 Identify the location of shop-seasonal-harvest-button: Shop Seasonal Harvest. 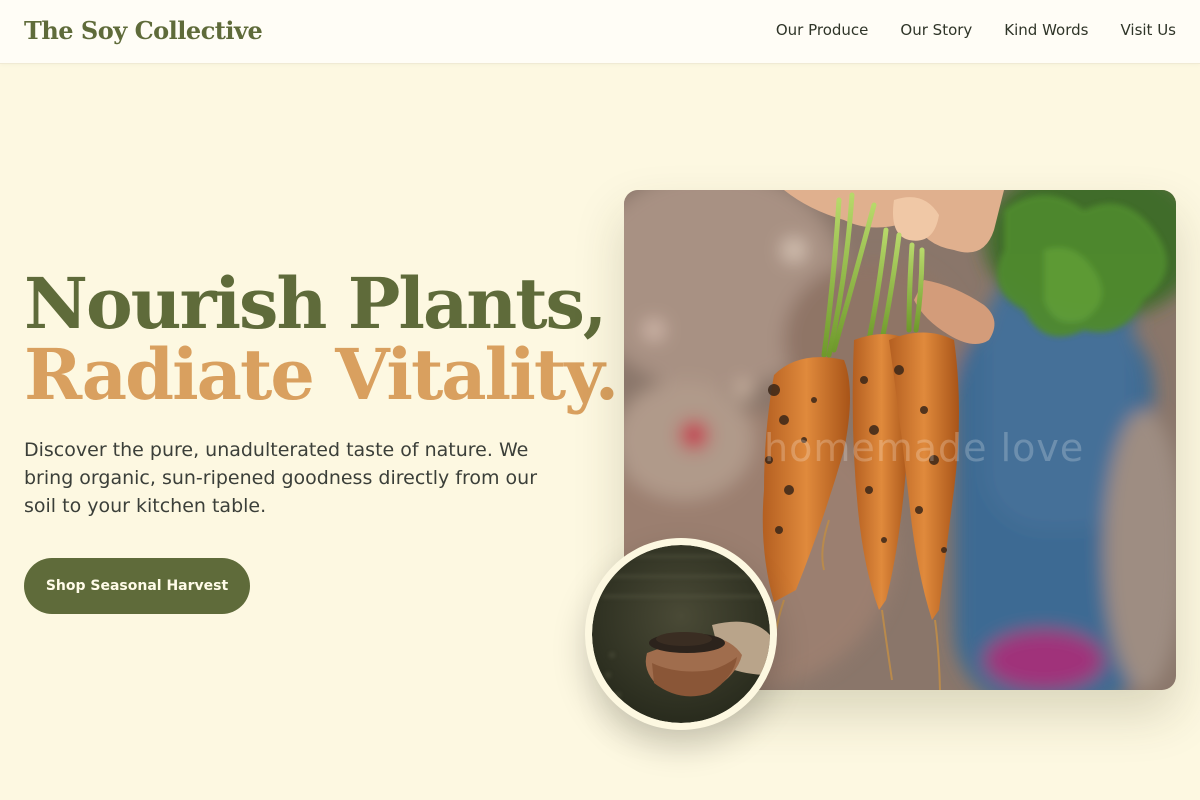
(137, 586).